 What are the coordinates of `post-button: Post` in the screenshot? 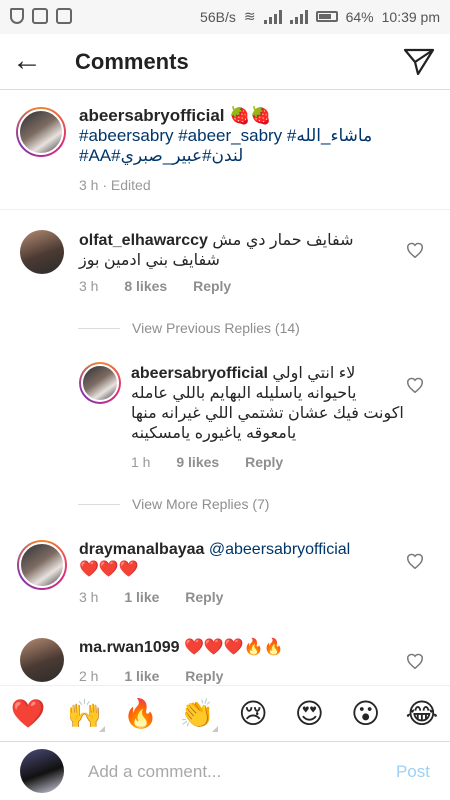 It's located at (413, 772).